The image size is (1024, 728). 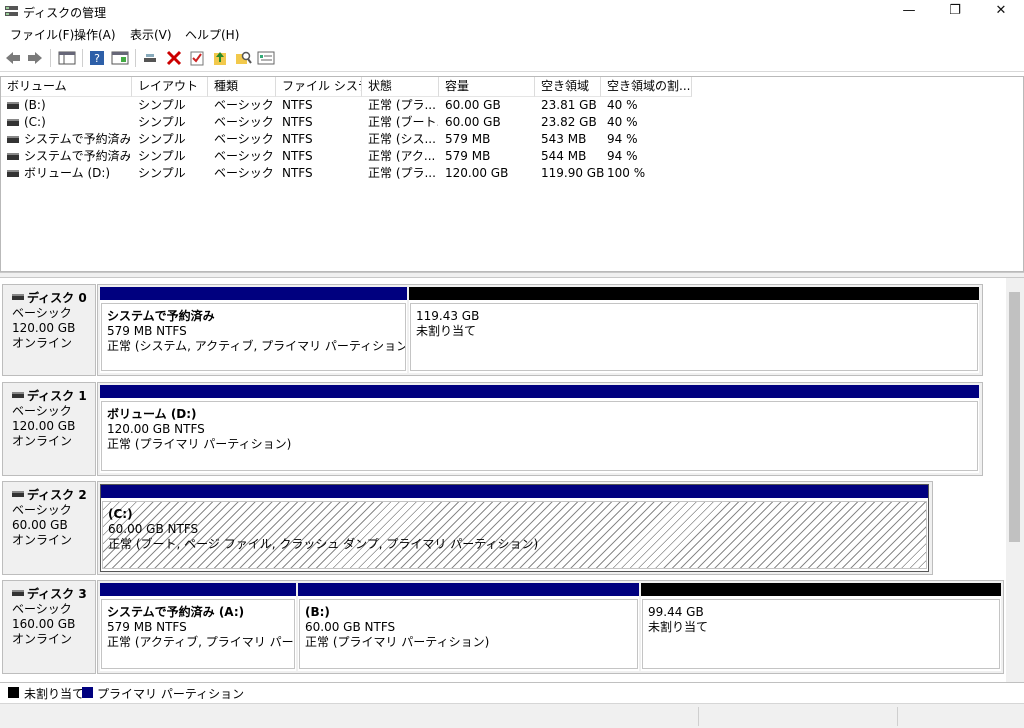 I want to click on console-tree-icon, so click(x=67, y=58).